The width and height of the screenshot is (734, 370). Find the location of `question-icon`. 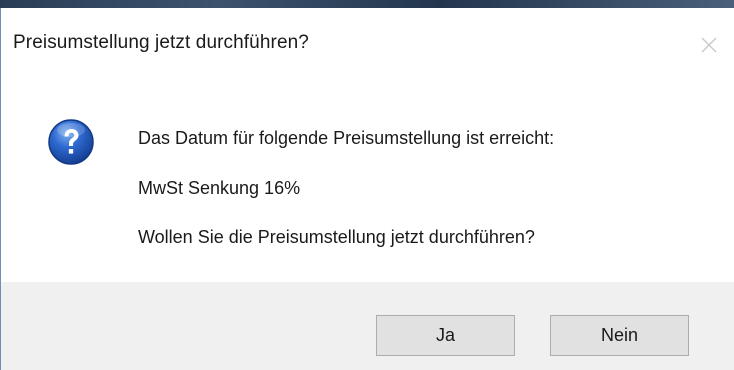

question-icon is located at coordinates (71, 142).